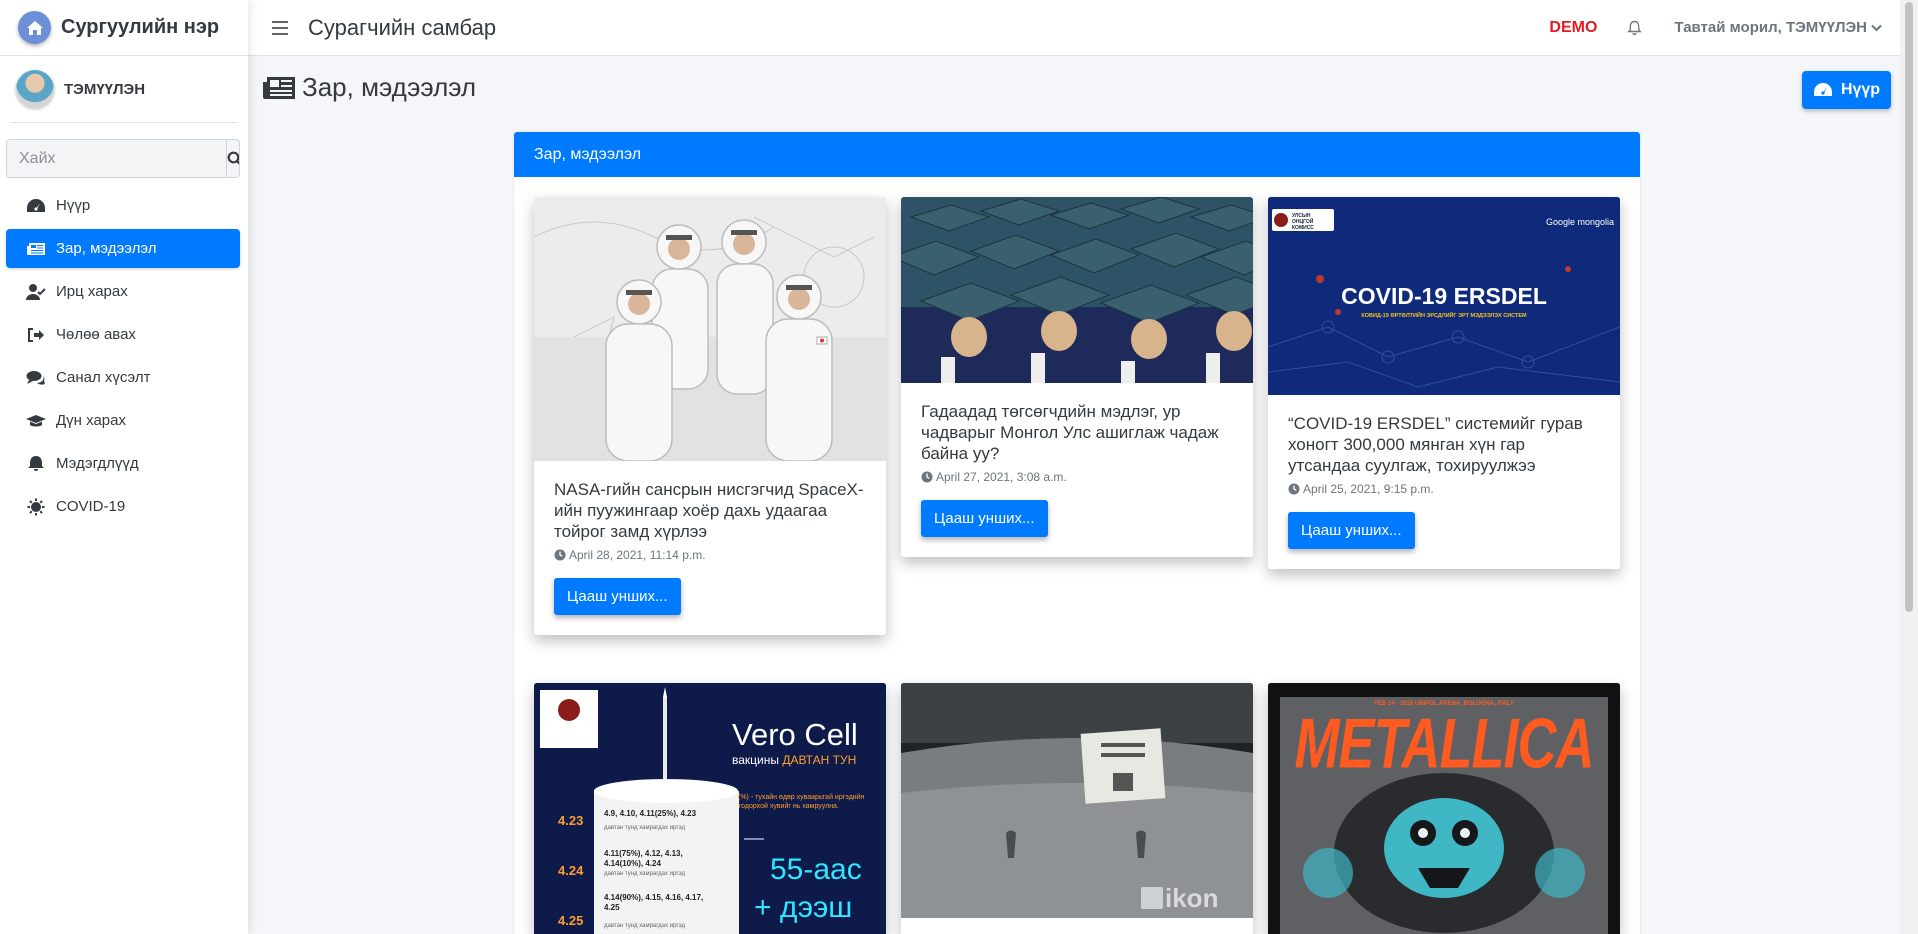 This screenshot has height=934, width=1918. Describe the element at coordinates (710, 555) in the screenshot. I see `news-date: April 28, 2021, 11:14 p.m.` at that location.